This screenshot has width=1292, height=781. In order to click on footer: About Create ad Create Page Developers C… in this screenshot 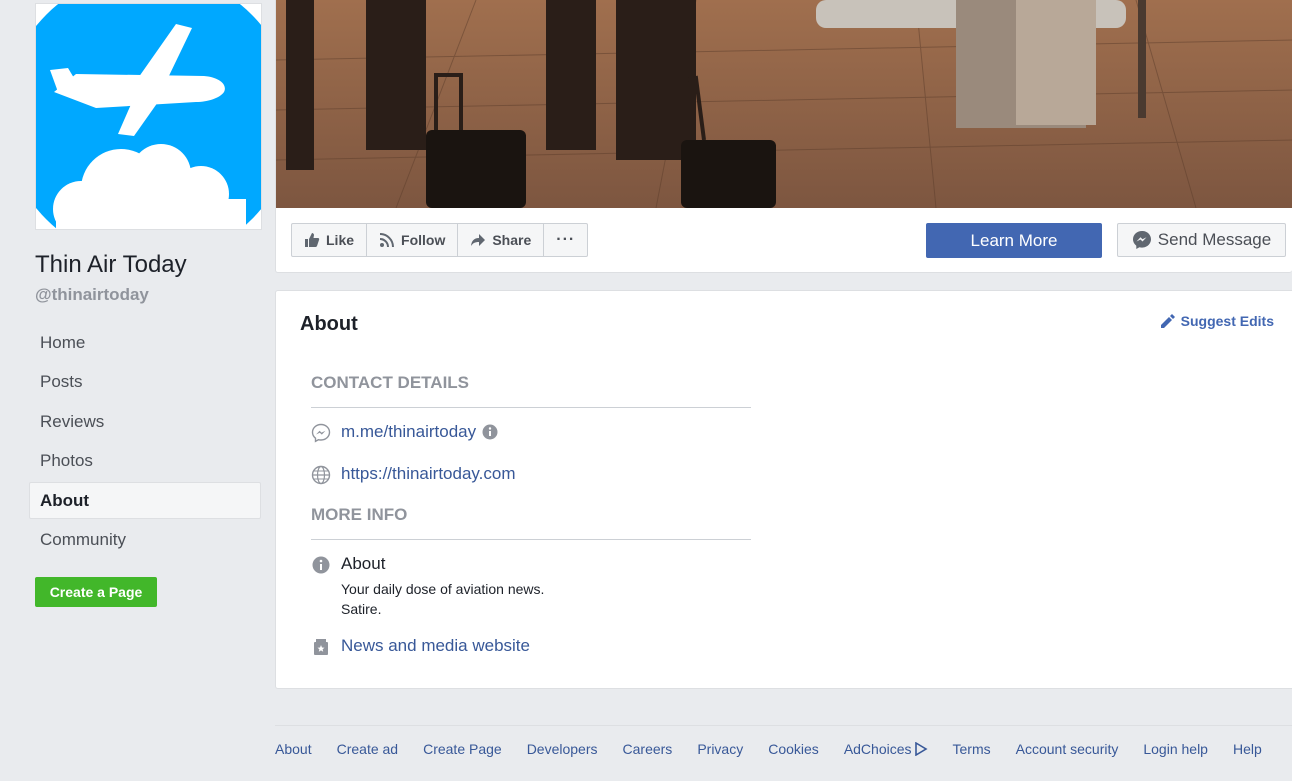, I will do `click(783, 742)`.